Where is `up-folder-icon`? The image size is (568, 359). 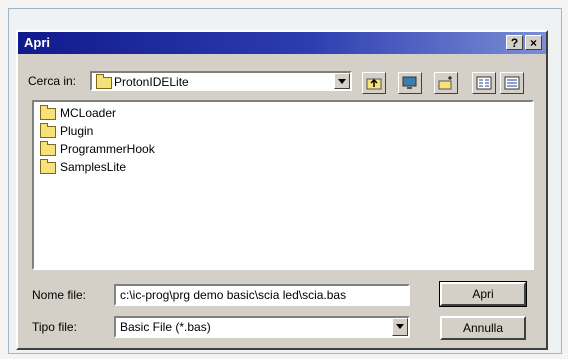
up-folder-icon is located at coordinates (374, 84).